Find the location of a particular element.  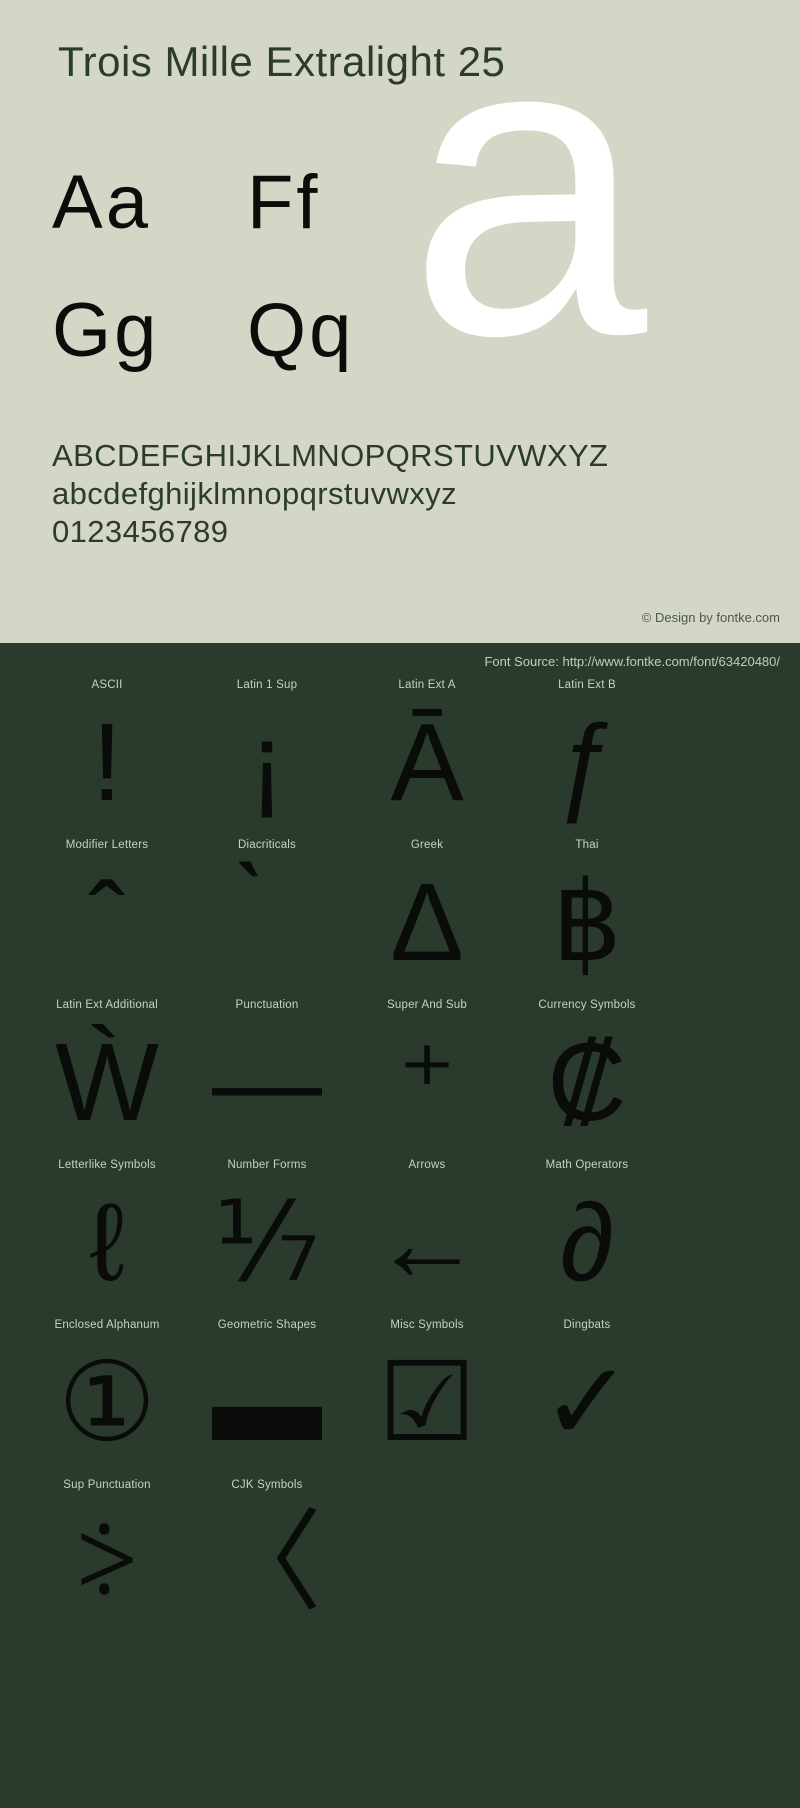

unicode-block-glyph: ₡ is located at coordinates (587, 1082).